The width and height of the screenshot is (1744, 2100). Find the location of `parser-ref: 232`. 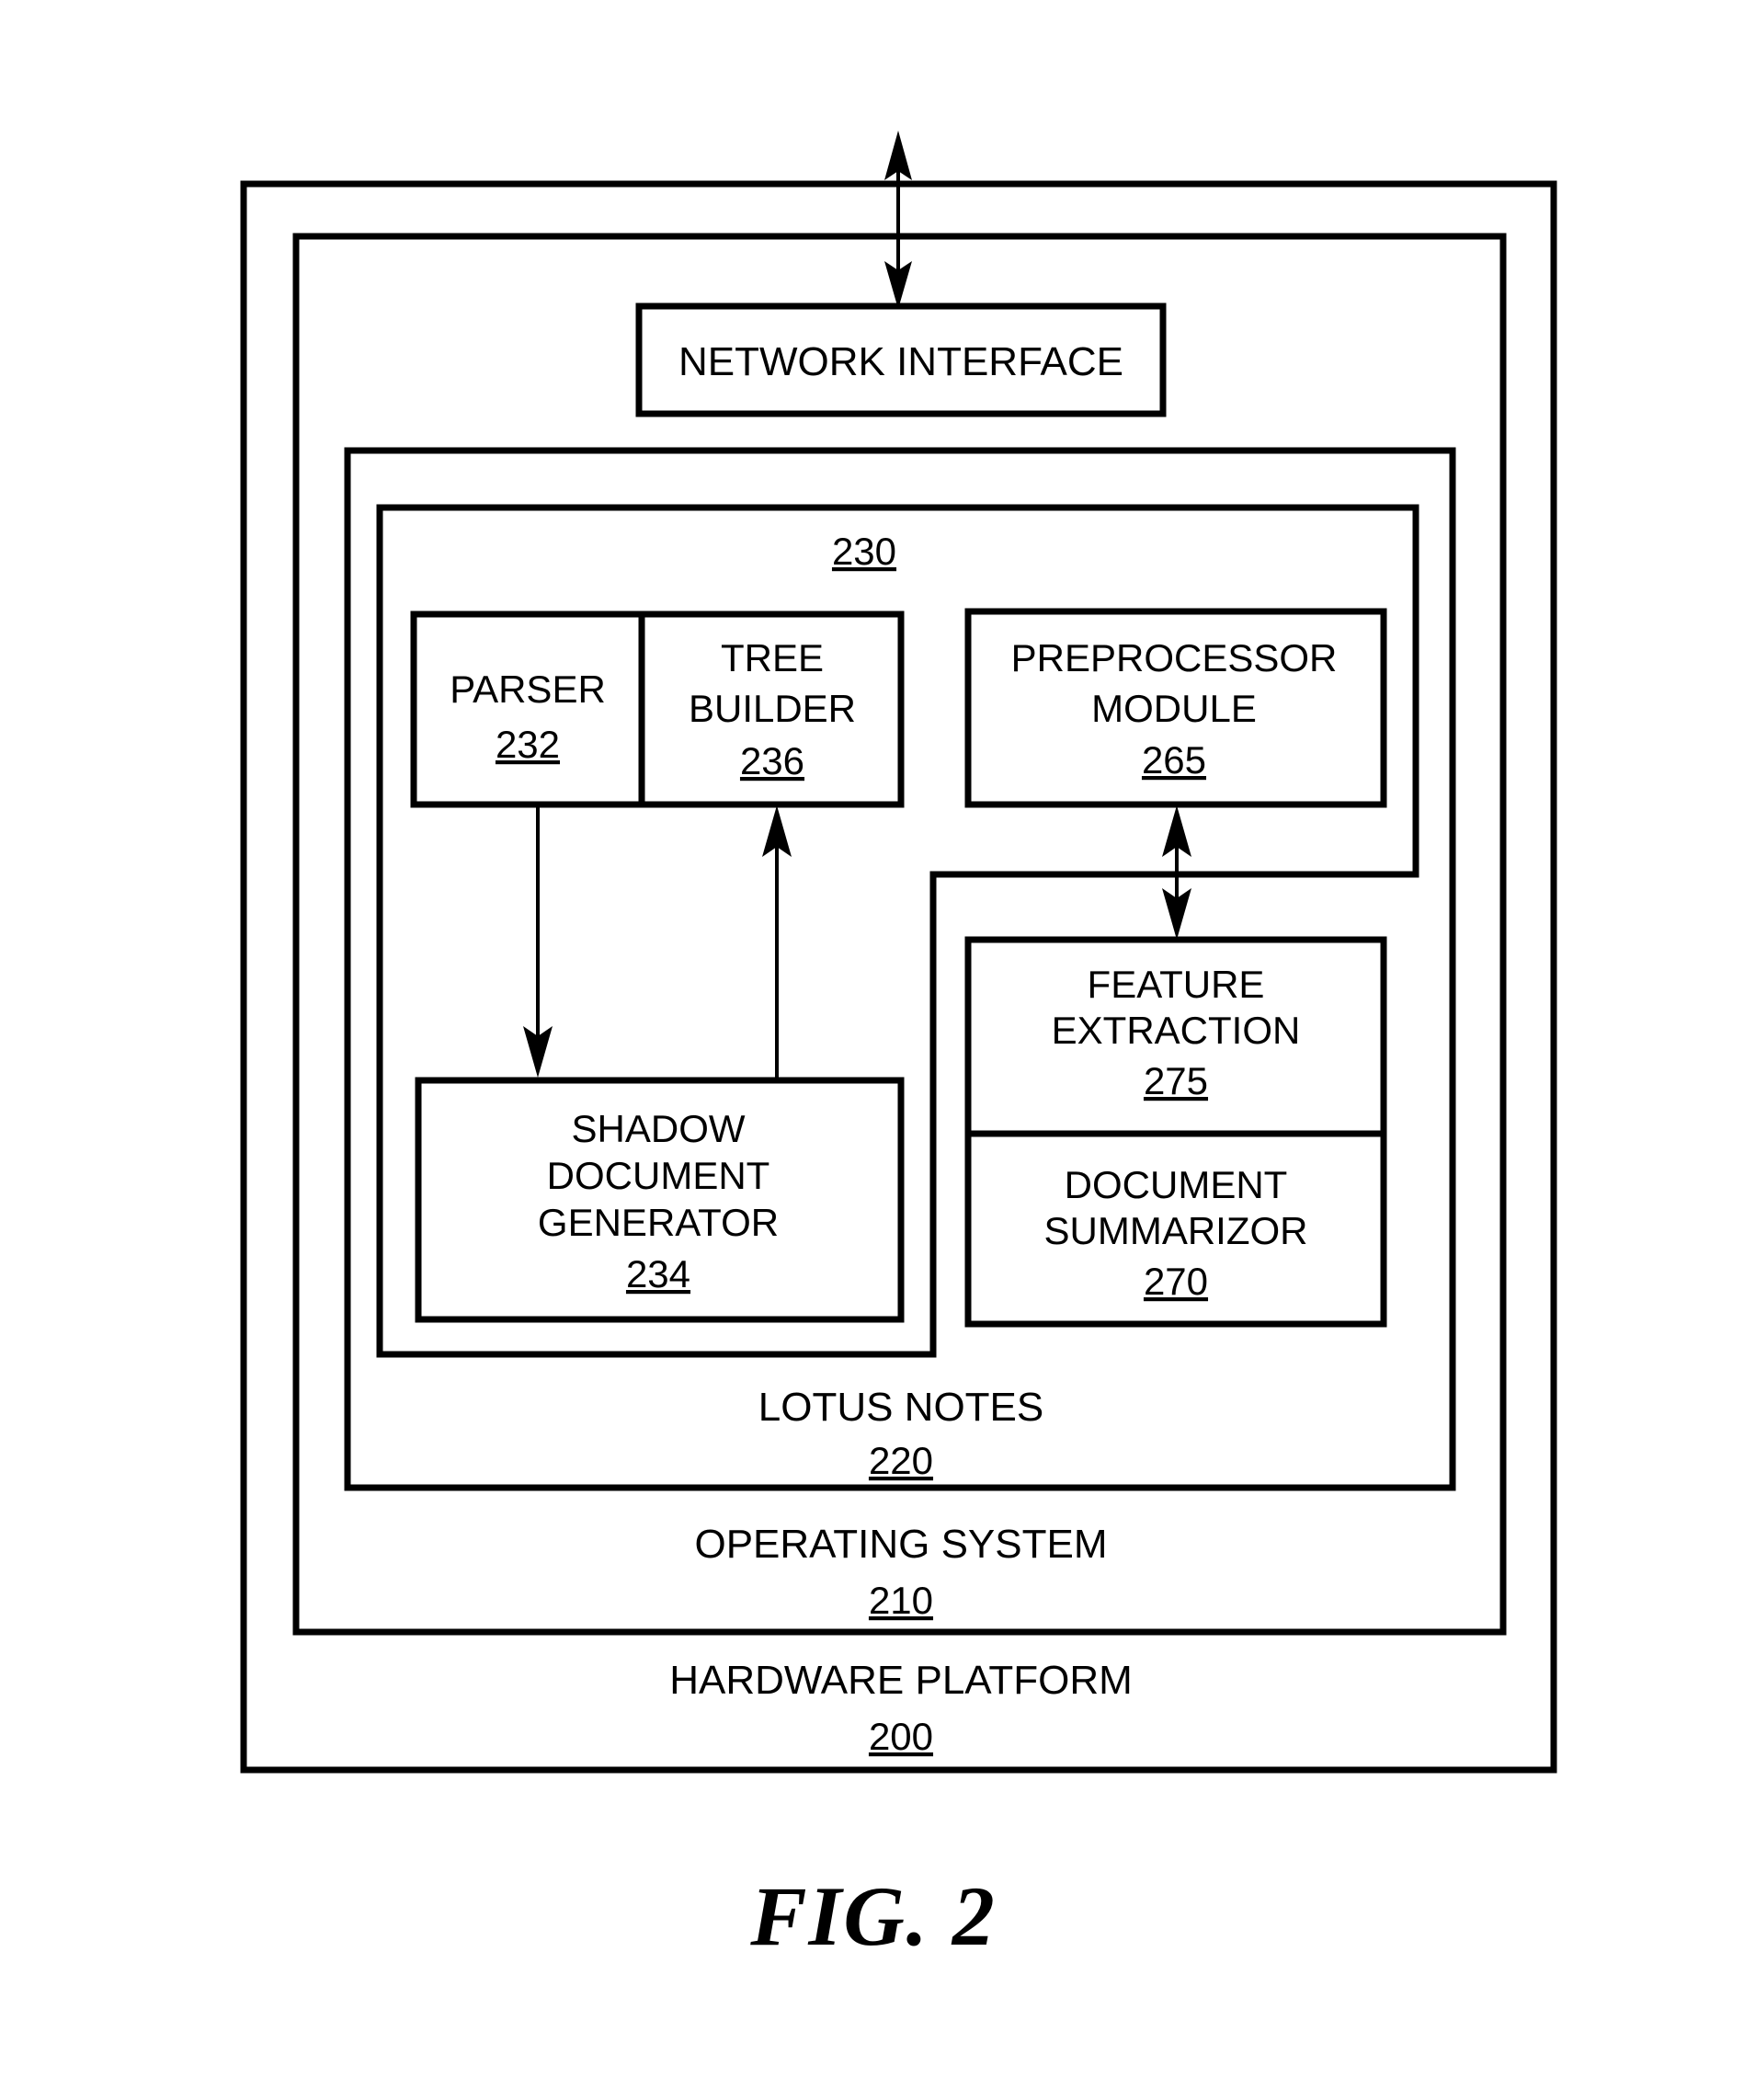

parser-ref: 232 is located at coordinates (528, 744).